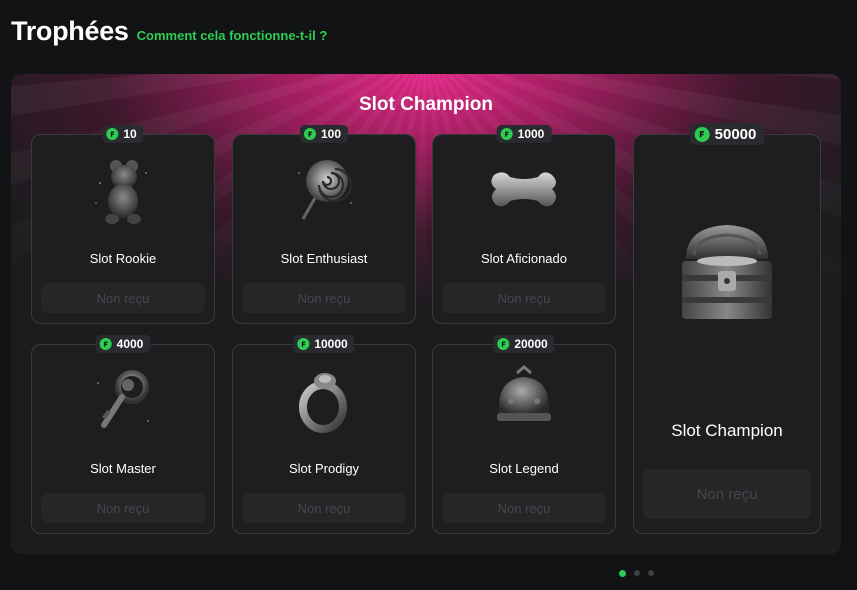 This screenshot has height=590, width=857. Describe the element at coordinates (323, 403) in the screenshot. I see `ring-icon` at that location.